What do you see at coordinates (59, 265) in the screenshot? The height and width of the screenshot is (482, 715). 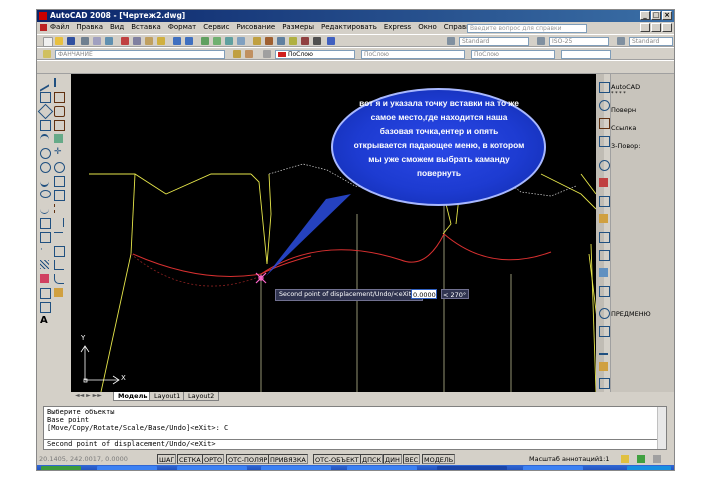 I see `chamfer-icon` at bounding box center [59, 265].